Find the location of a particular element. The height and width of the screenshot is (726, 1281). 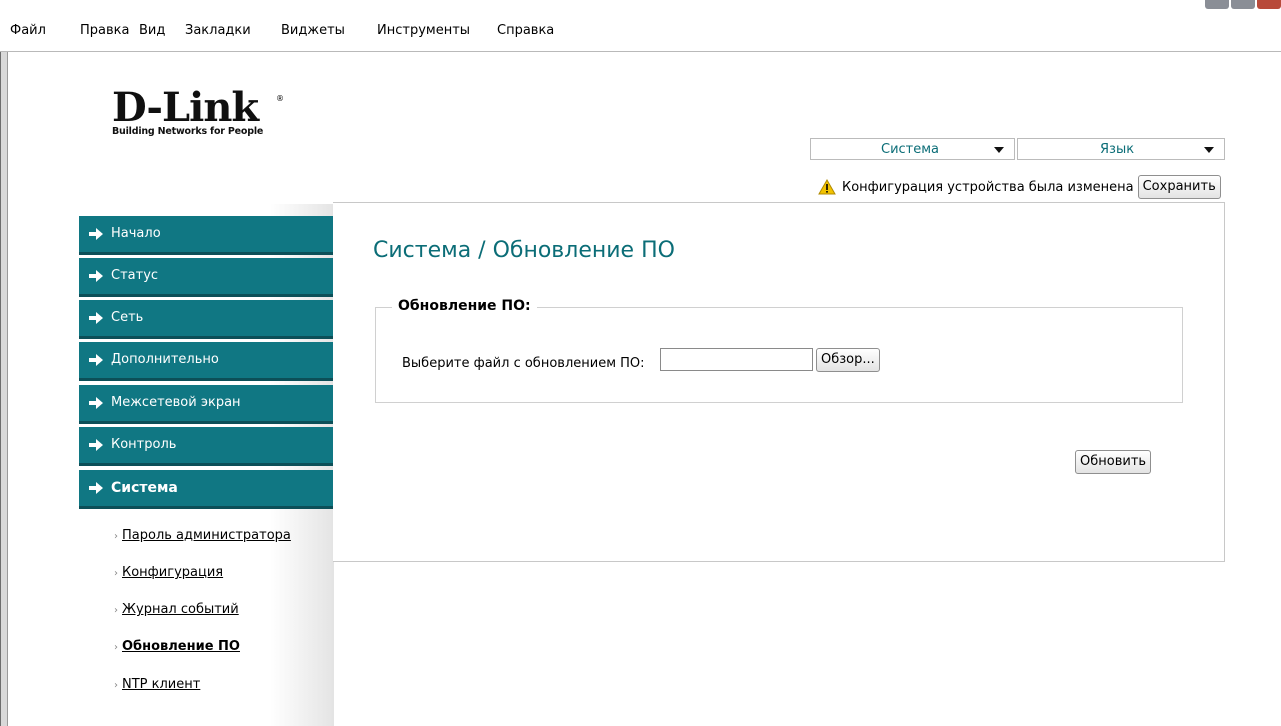

menu-widgets: Виджеты is located at coordinates (313, 30).